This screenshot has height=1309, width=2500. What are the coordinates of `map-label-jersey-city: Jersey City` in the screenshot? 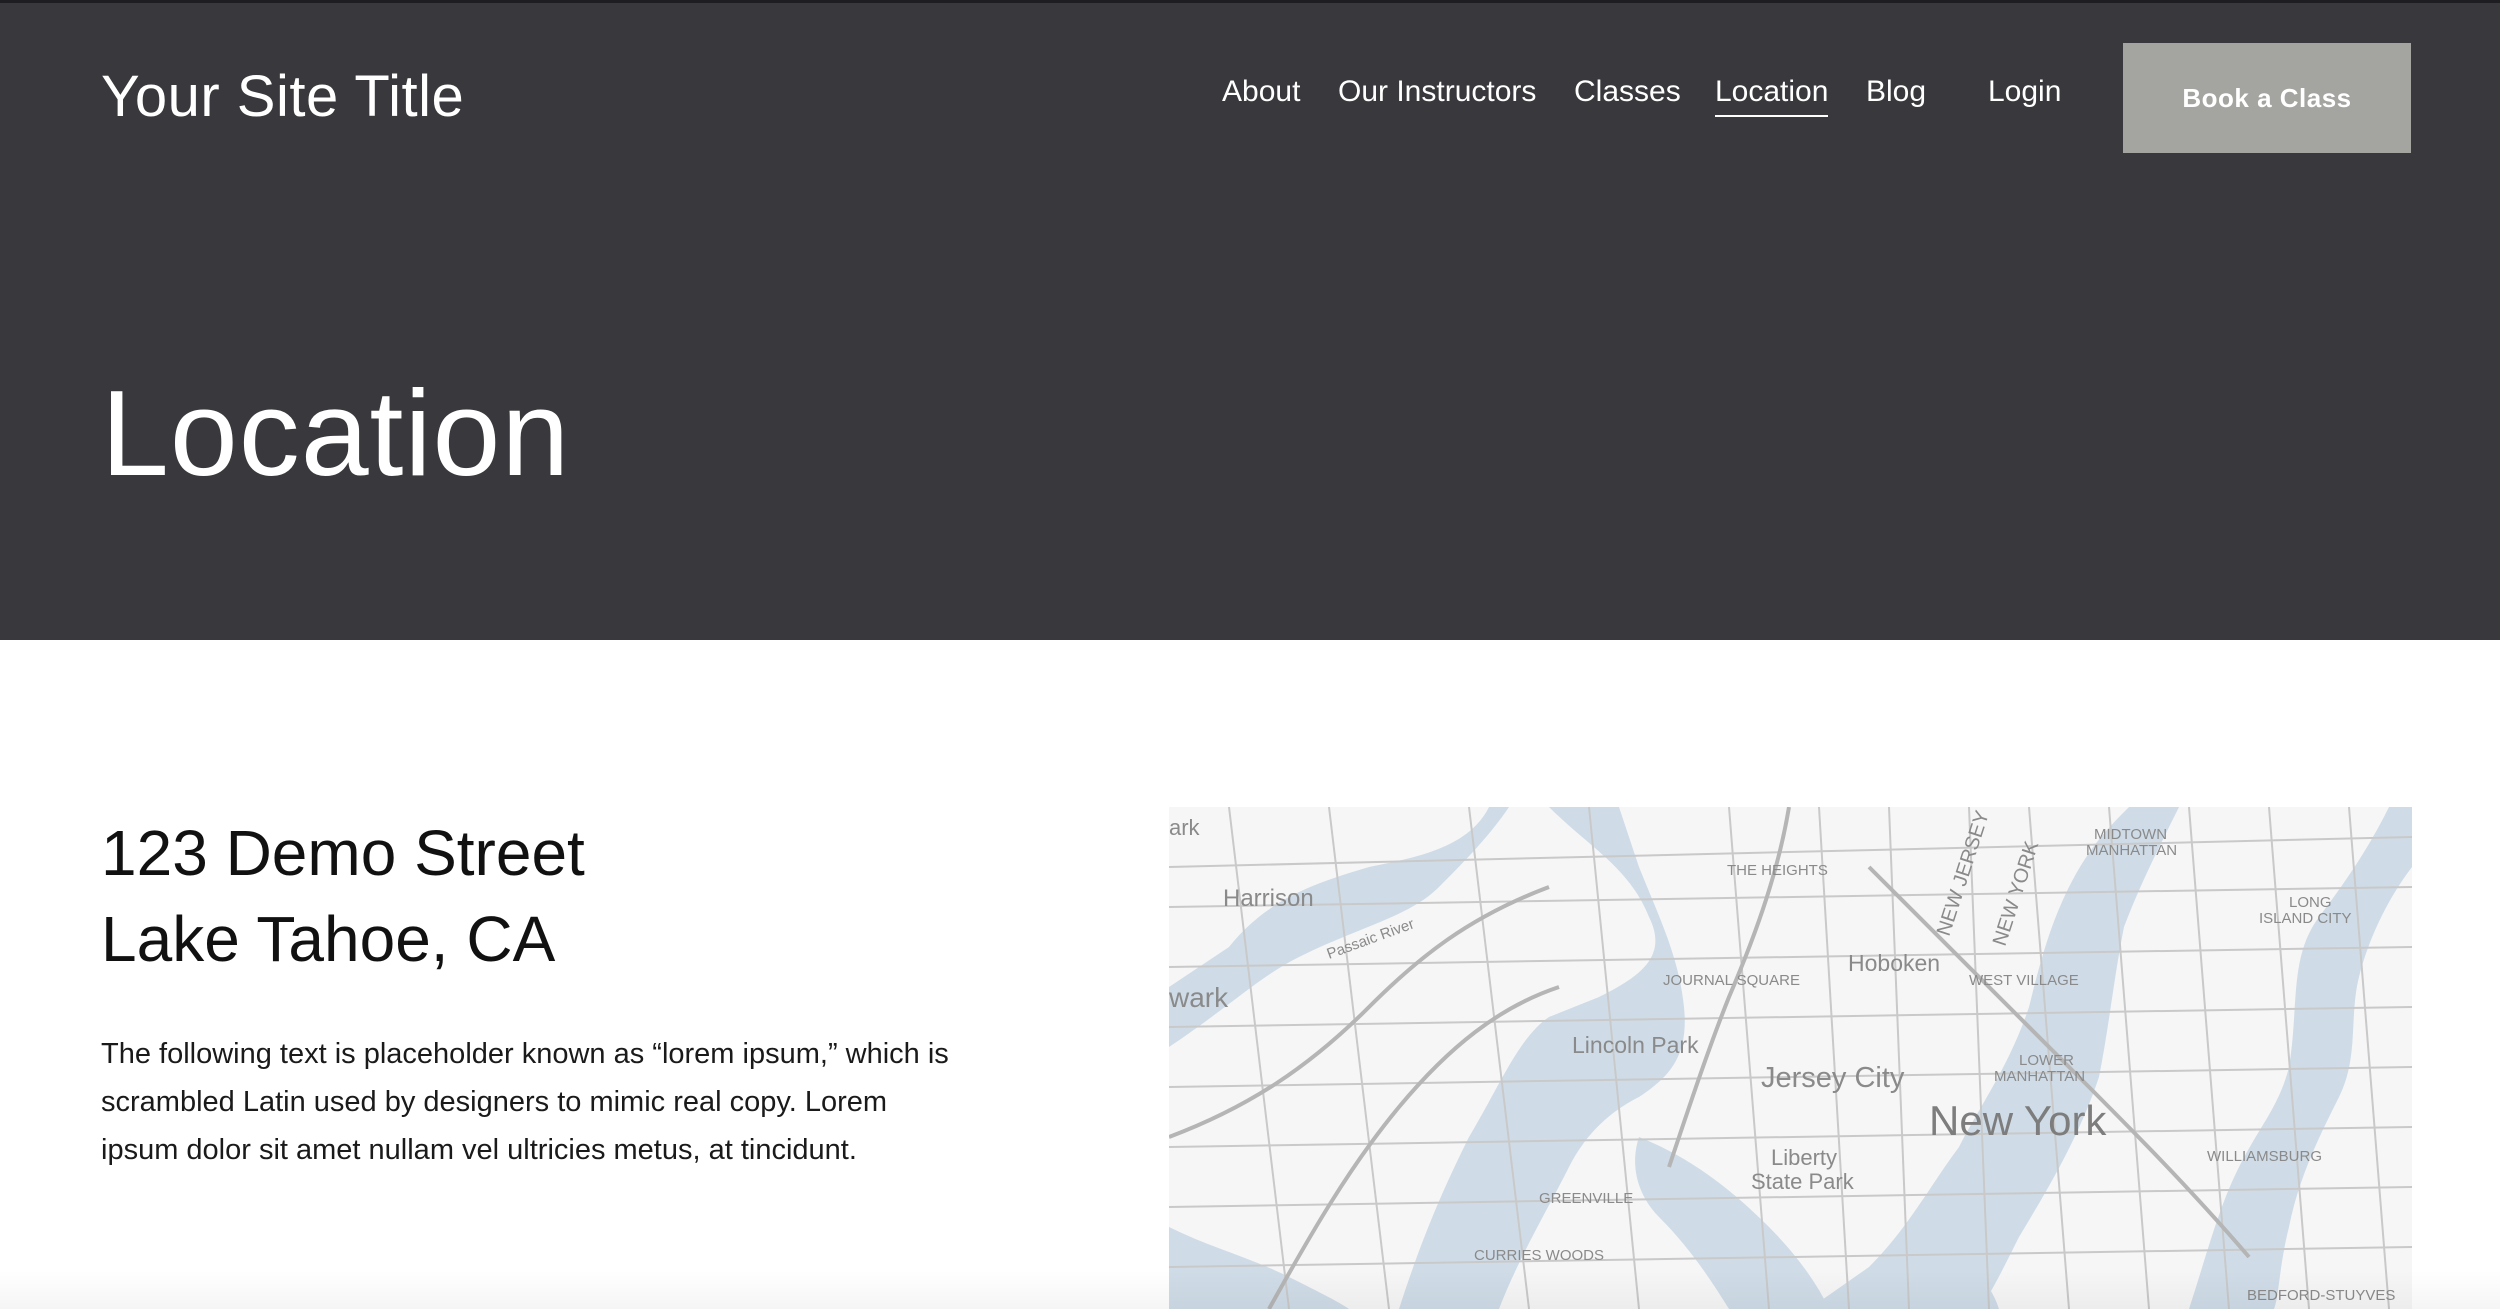 It's located at (1833, 1078).